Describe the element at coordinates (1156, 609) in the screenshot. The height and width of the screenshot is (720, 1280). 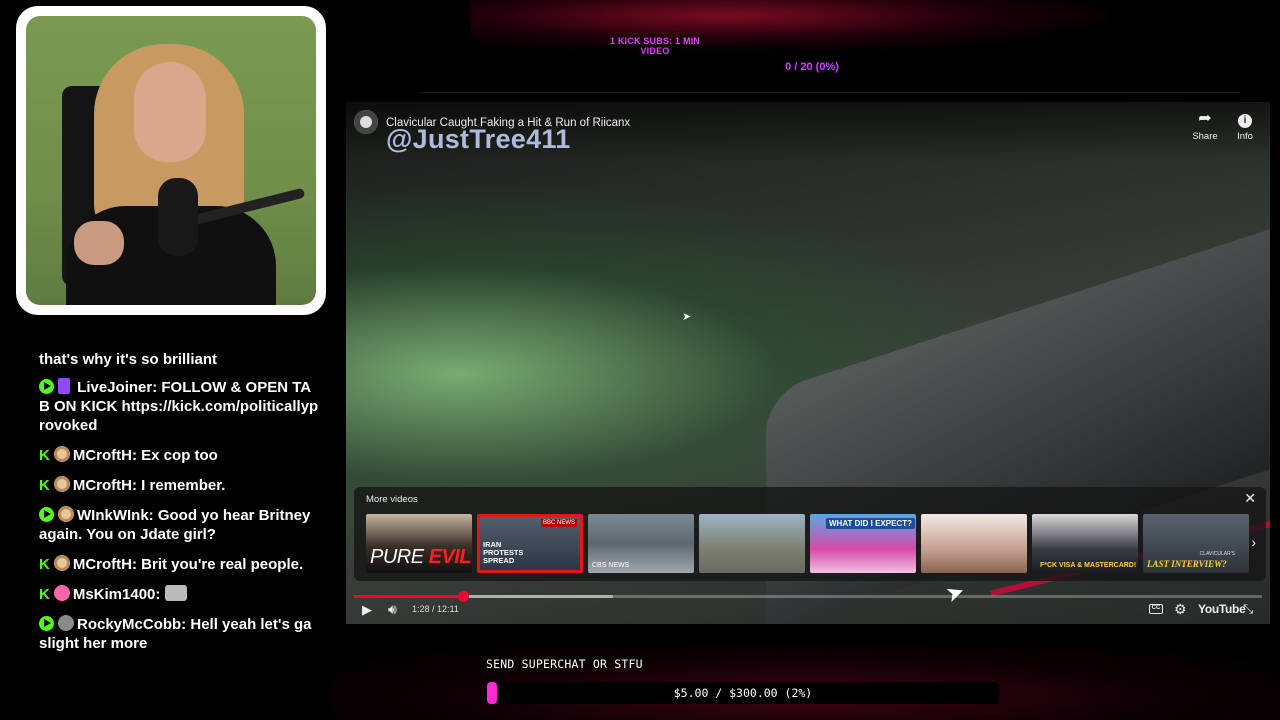
I see `captions-icon: CC` at that location.